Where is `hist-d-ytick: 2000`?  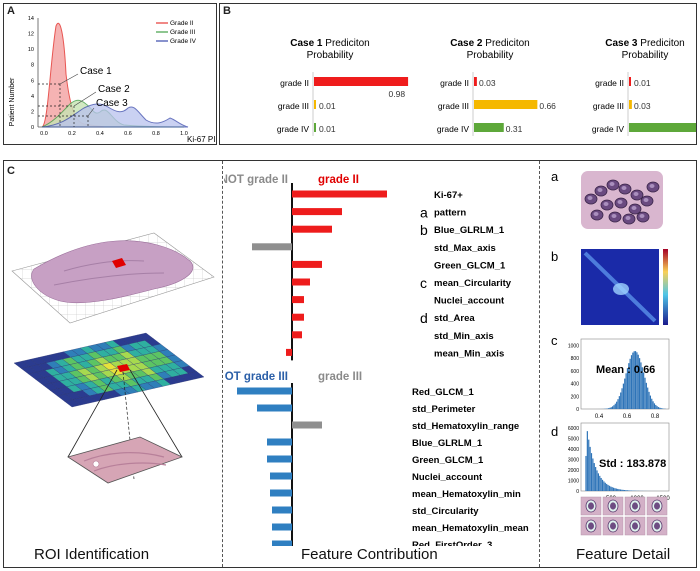
hist-d-ytick: 2000 is located at coordinates (573, 471).